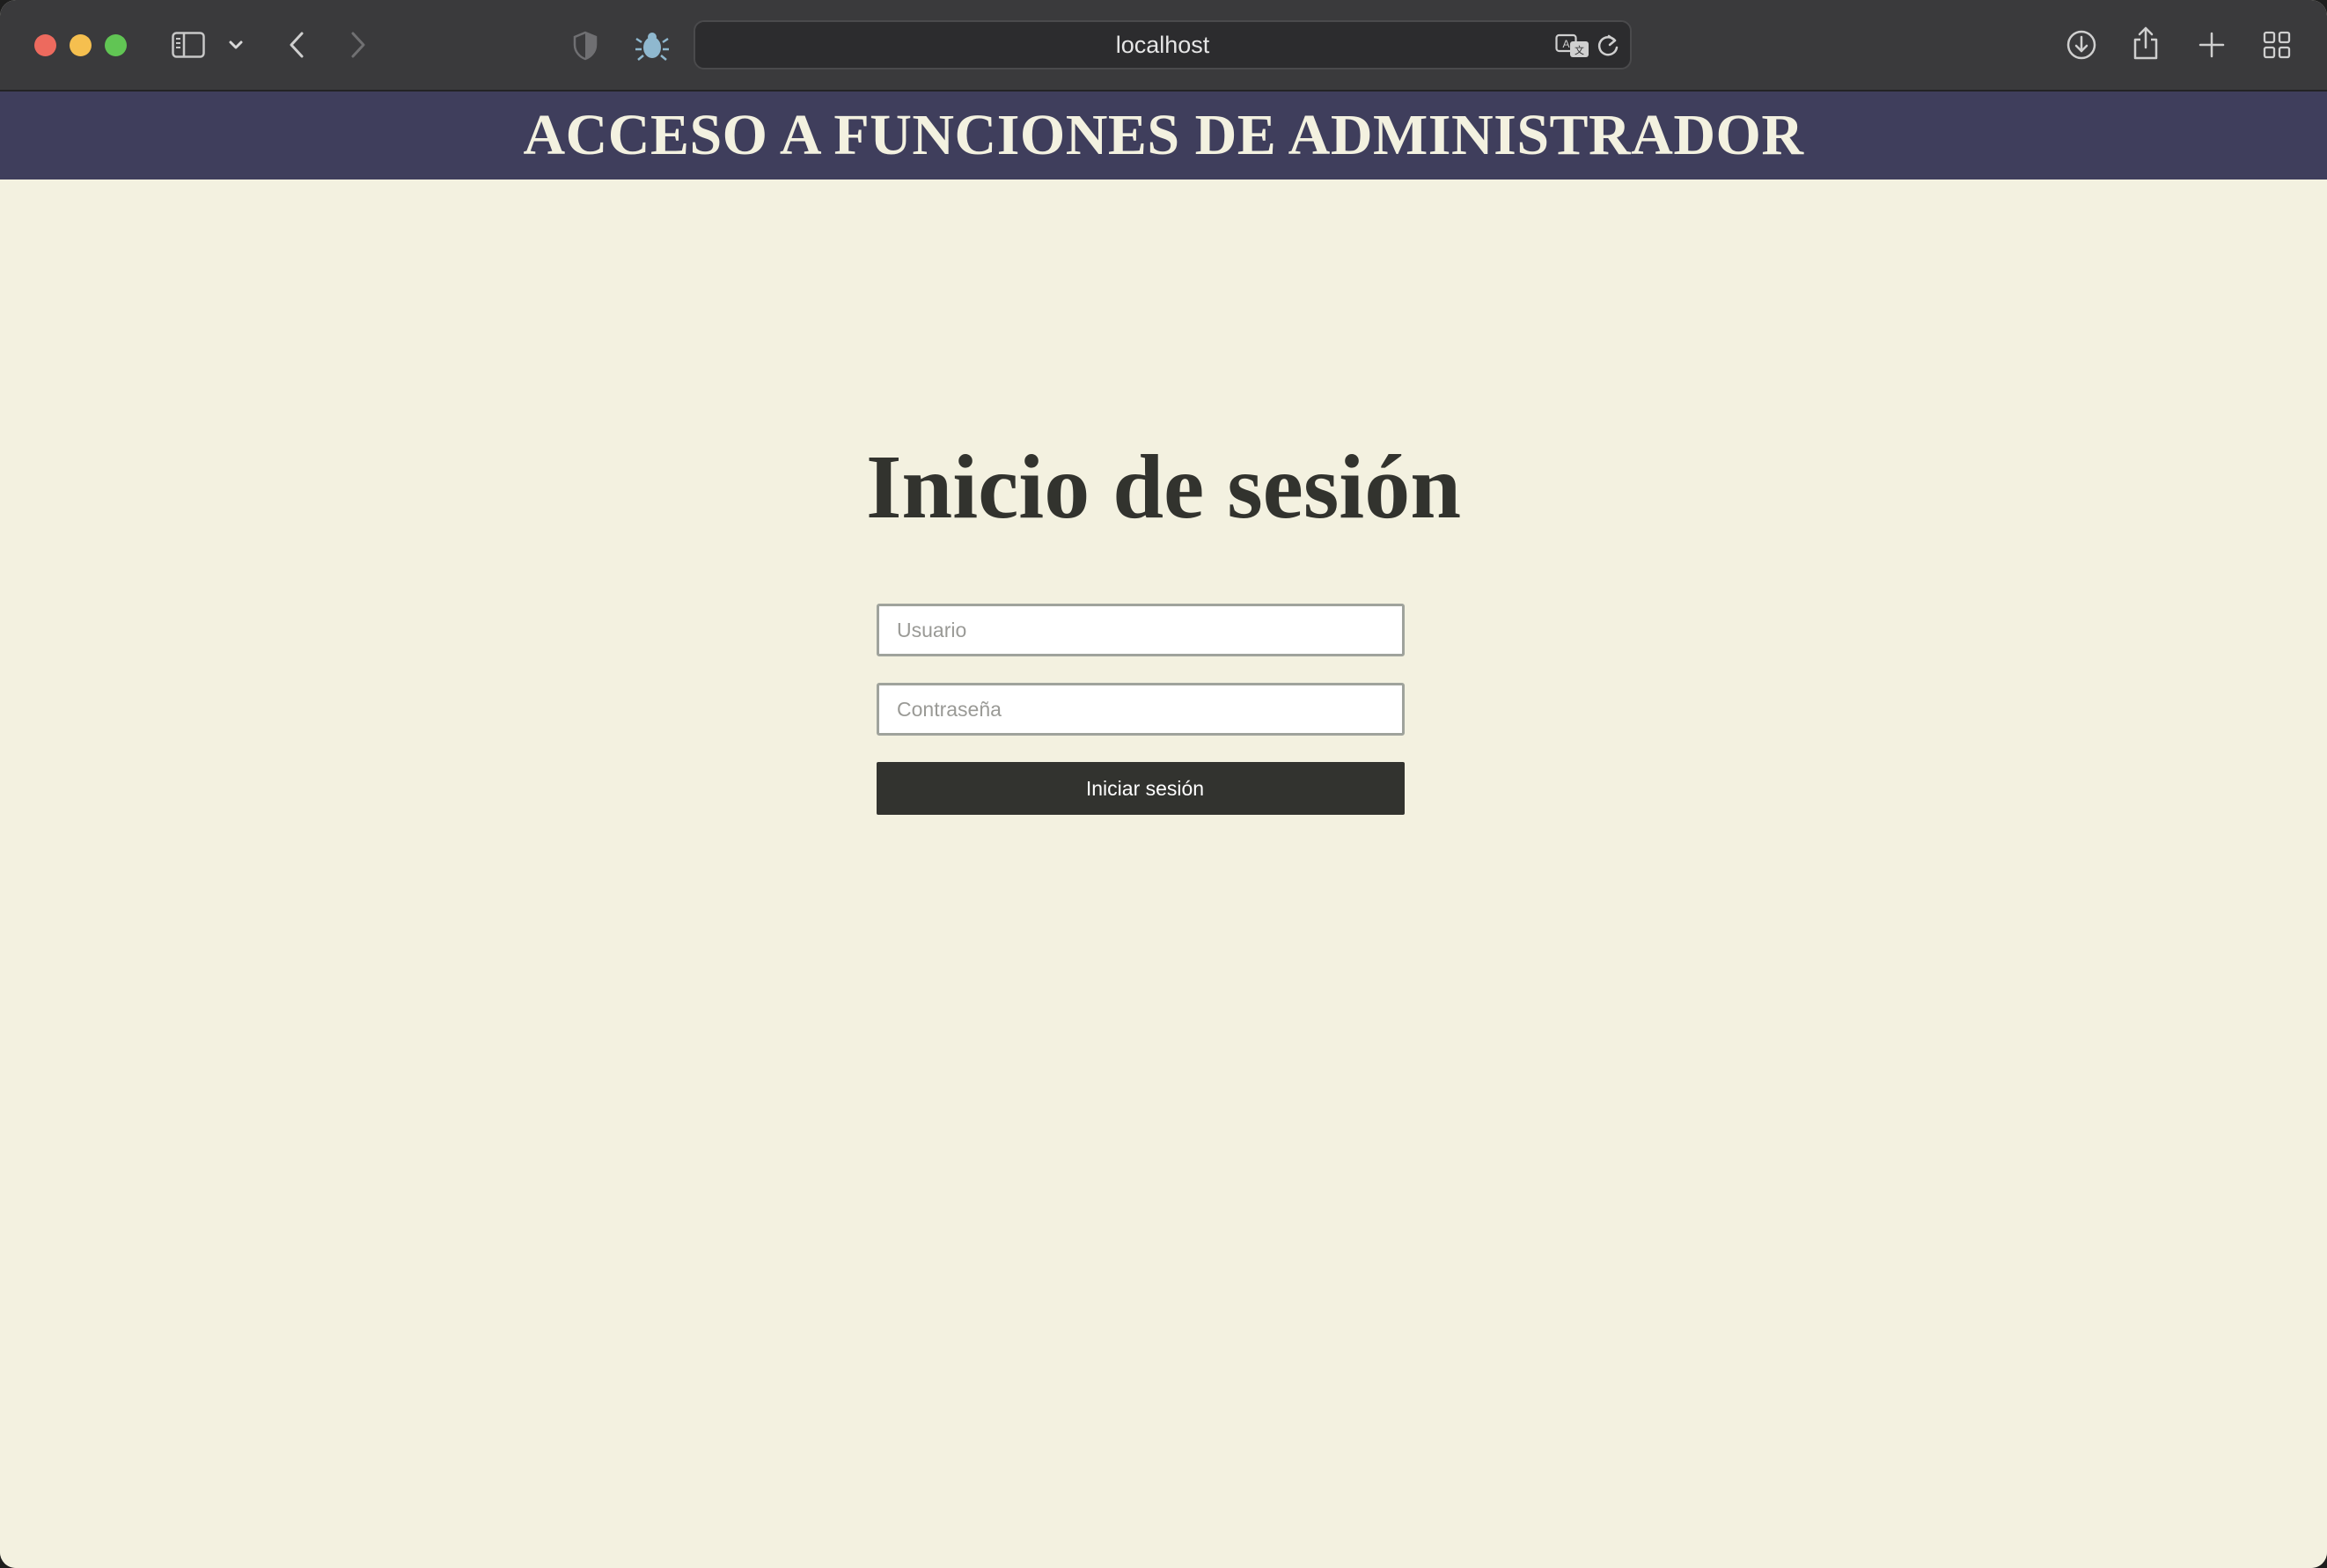  What do you see at coordinates (45, 45) in the screenshot?
I see `window-close-button` at bounding box center [45, 45].